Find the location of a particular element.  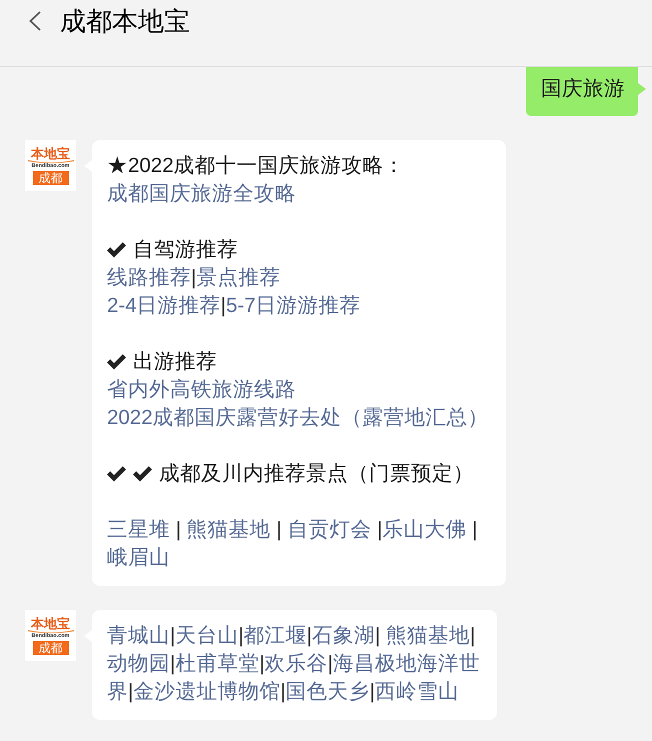

heading-text: 出游推荐 is located at coordinates (175, 362).